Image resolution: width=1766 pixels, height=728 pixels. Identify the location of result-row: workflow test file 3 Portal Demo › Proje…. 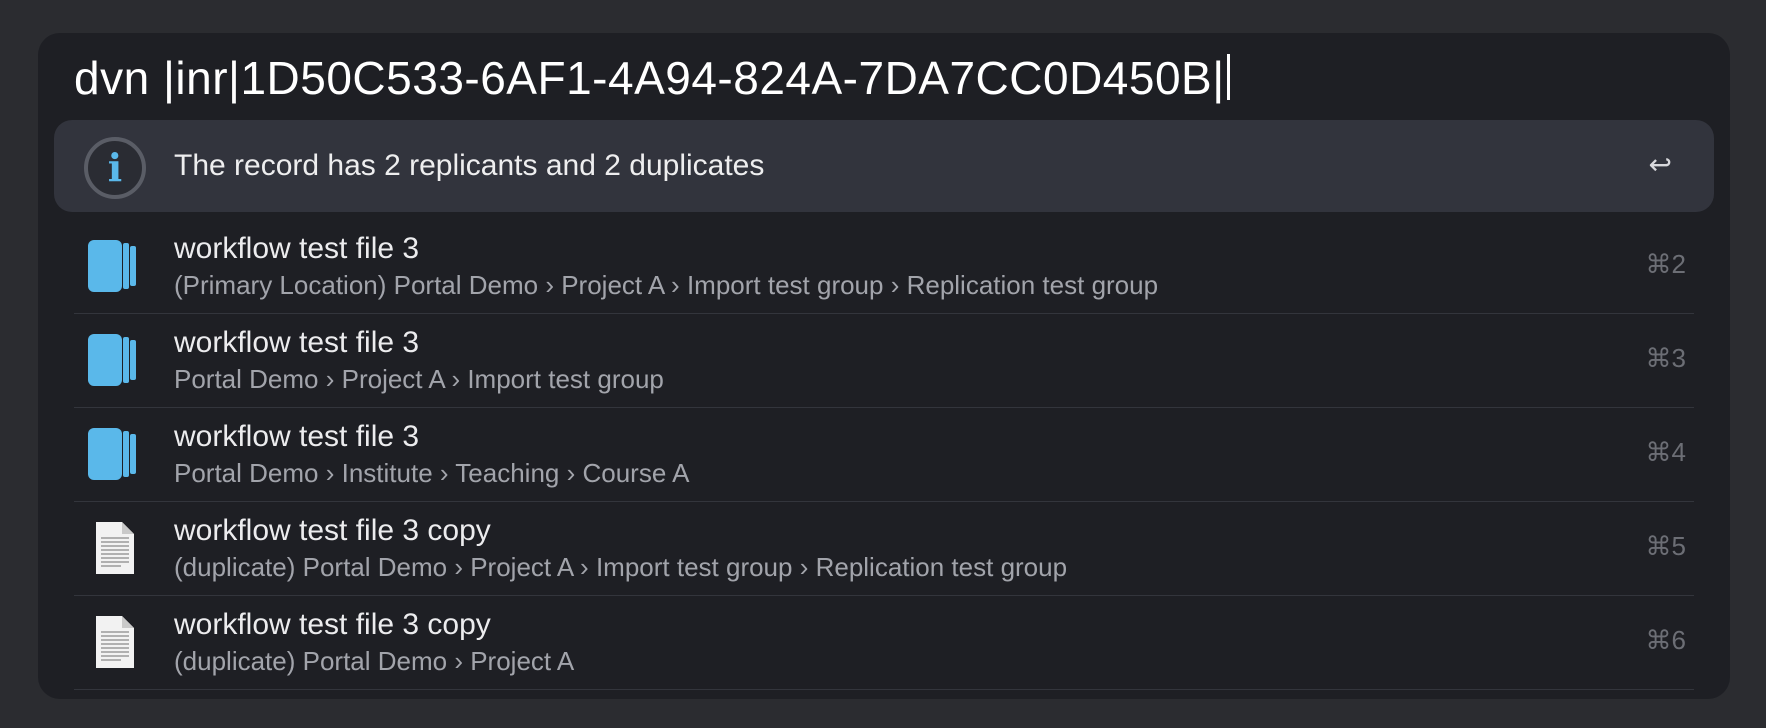
(884, 361).